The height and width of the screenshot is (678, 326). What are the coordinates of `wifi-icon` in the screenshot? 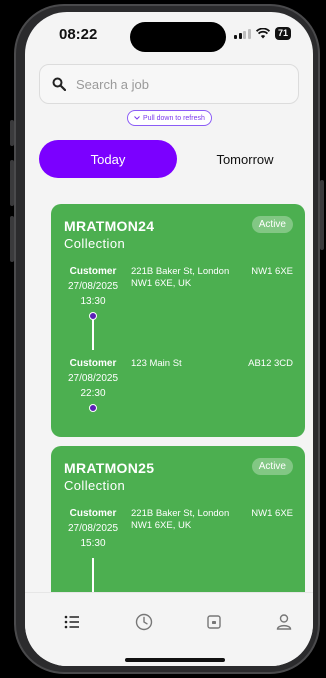 It's located at (262, 33).